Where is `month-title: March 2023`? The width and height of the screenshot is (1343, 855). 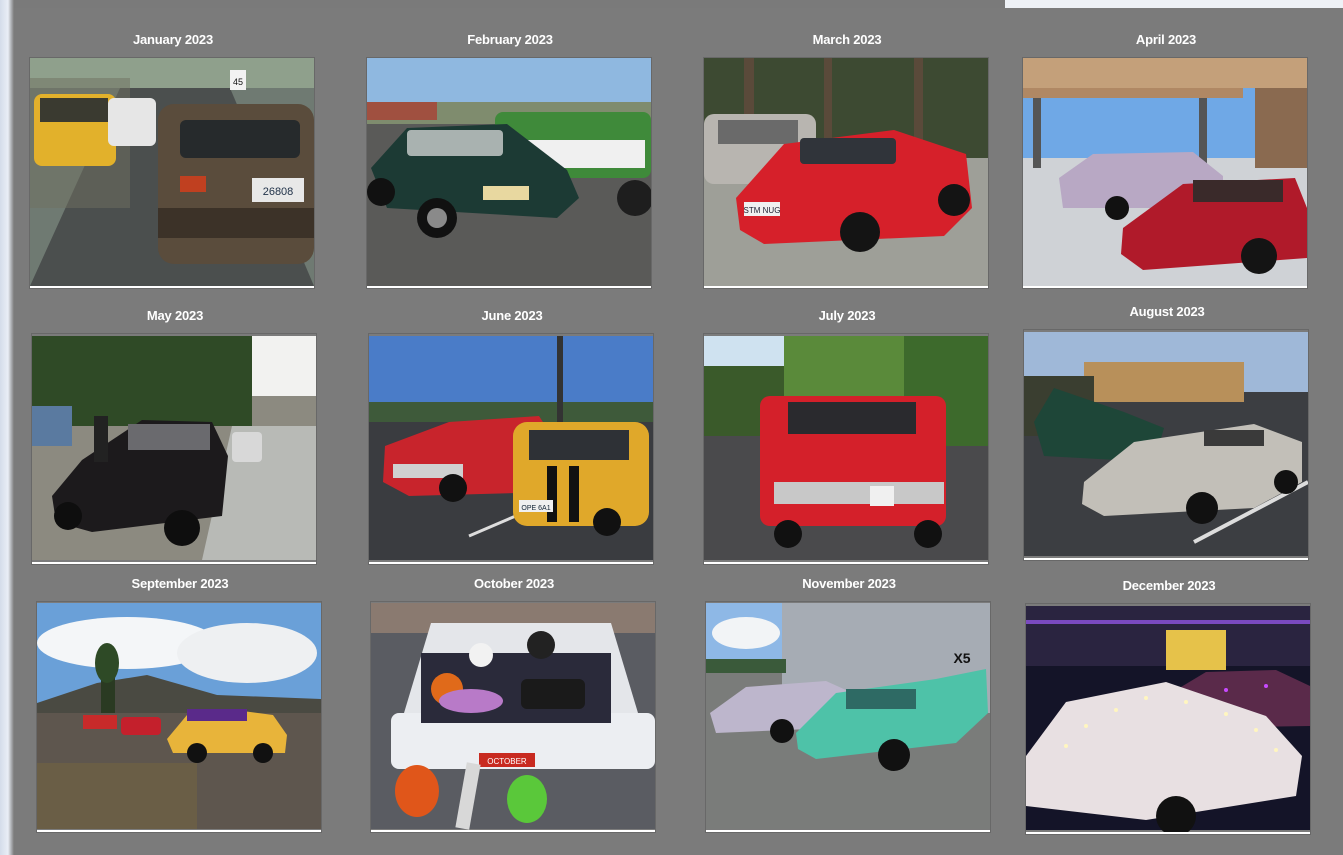
month-title: March 2023 is located at coordinates (847, 39).